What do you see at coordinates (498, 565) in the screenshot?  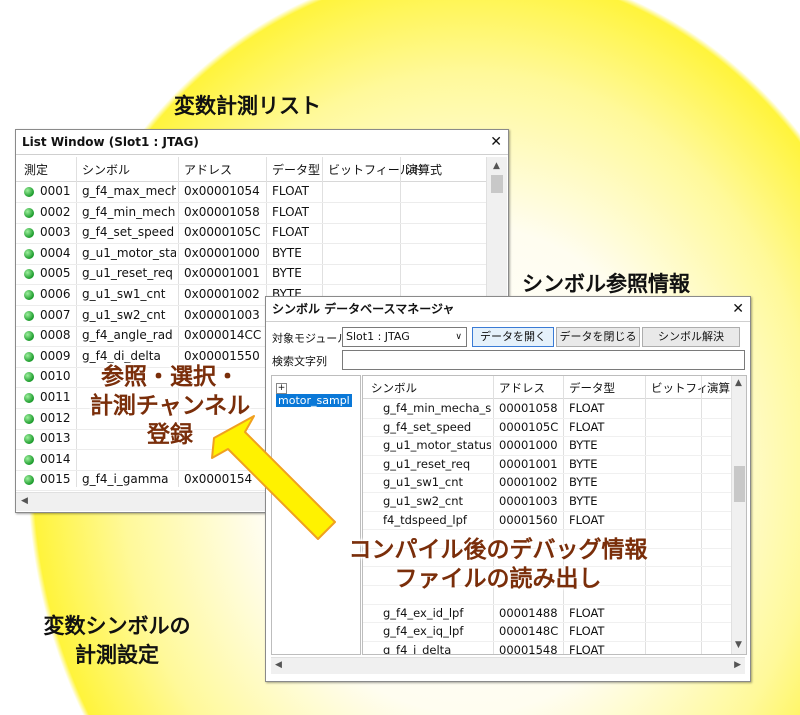 I see `overlay-right-text: コンパイル後のデバッグ情報 ファイルの読み出し` at bounding box center [498, 565].